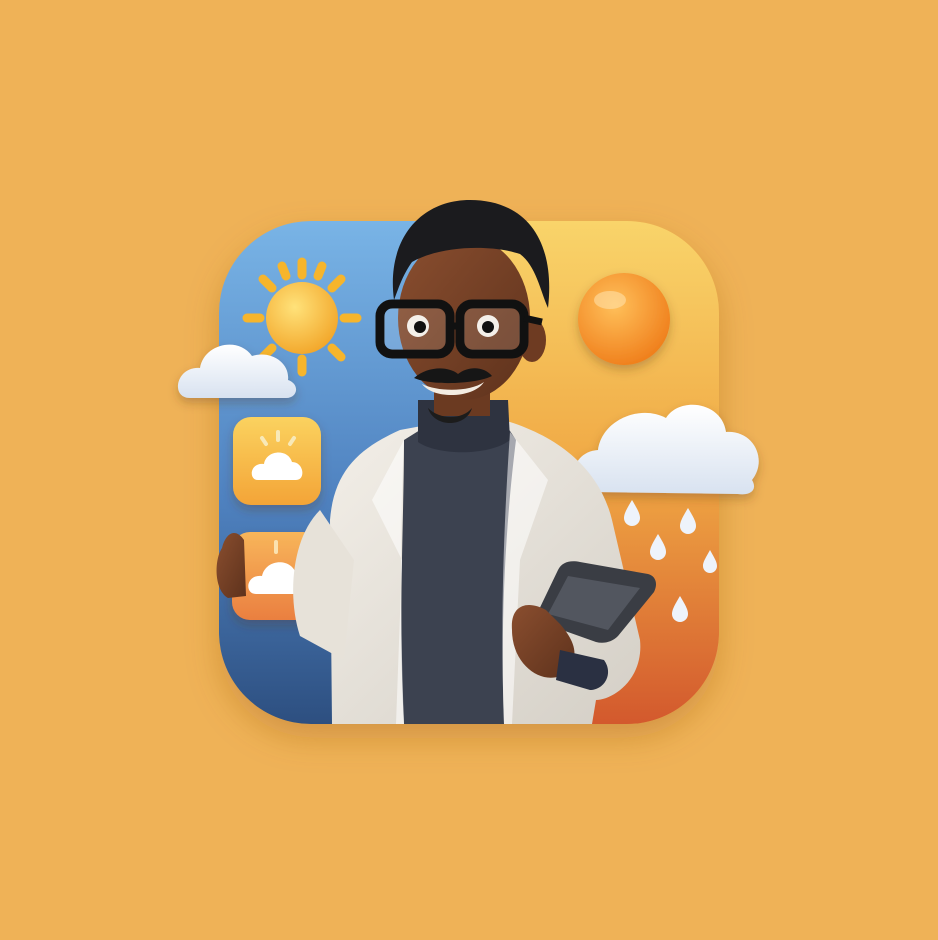 The image size is (938, 940). What do you see at coordinates (458, 576) in the screenshot?
I see `turtleneck-sweater` at bounding box center [458, 576].